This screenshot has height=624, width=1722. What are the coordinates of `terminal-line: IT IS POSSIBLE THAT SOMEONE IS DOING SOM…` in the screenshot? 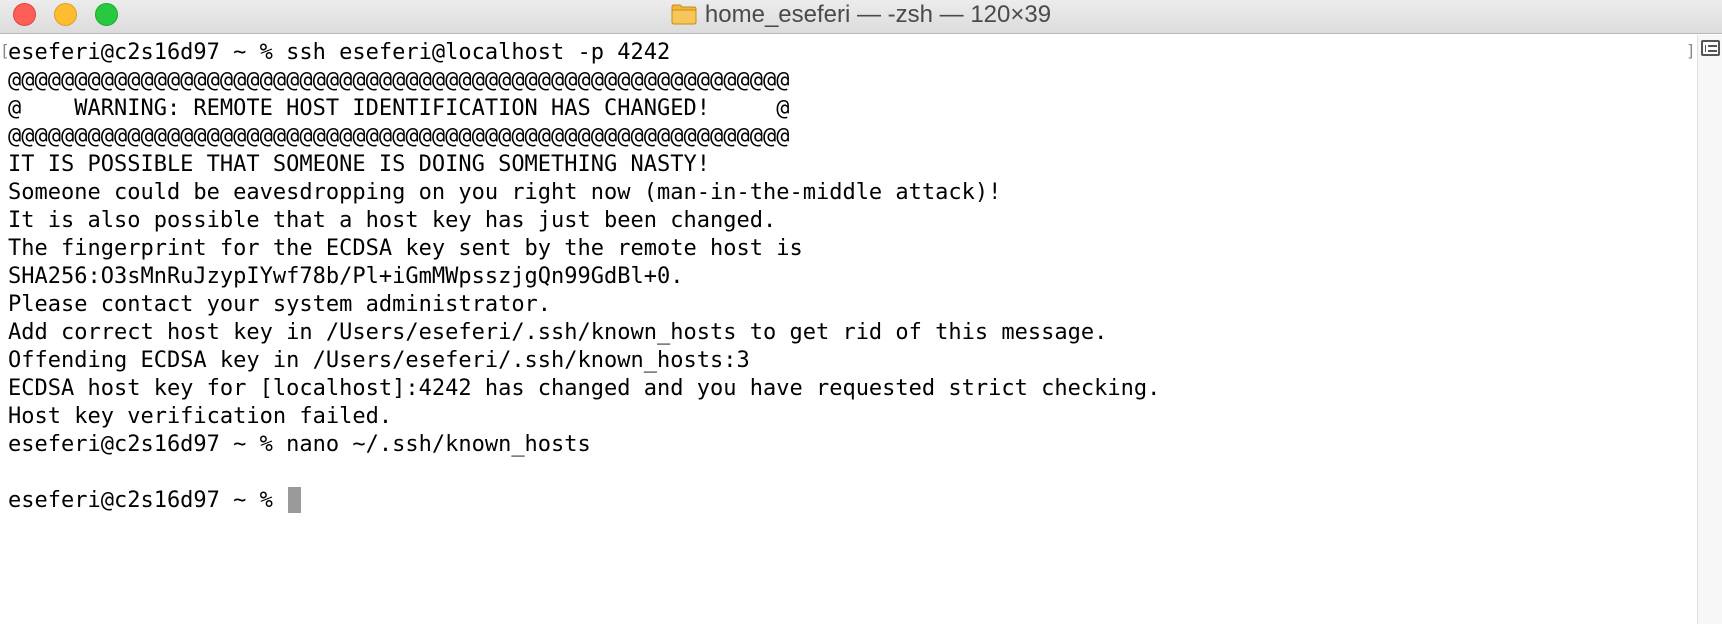 It's located at (359, 164).